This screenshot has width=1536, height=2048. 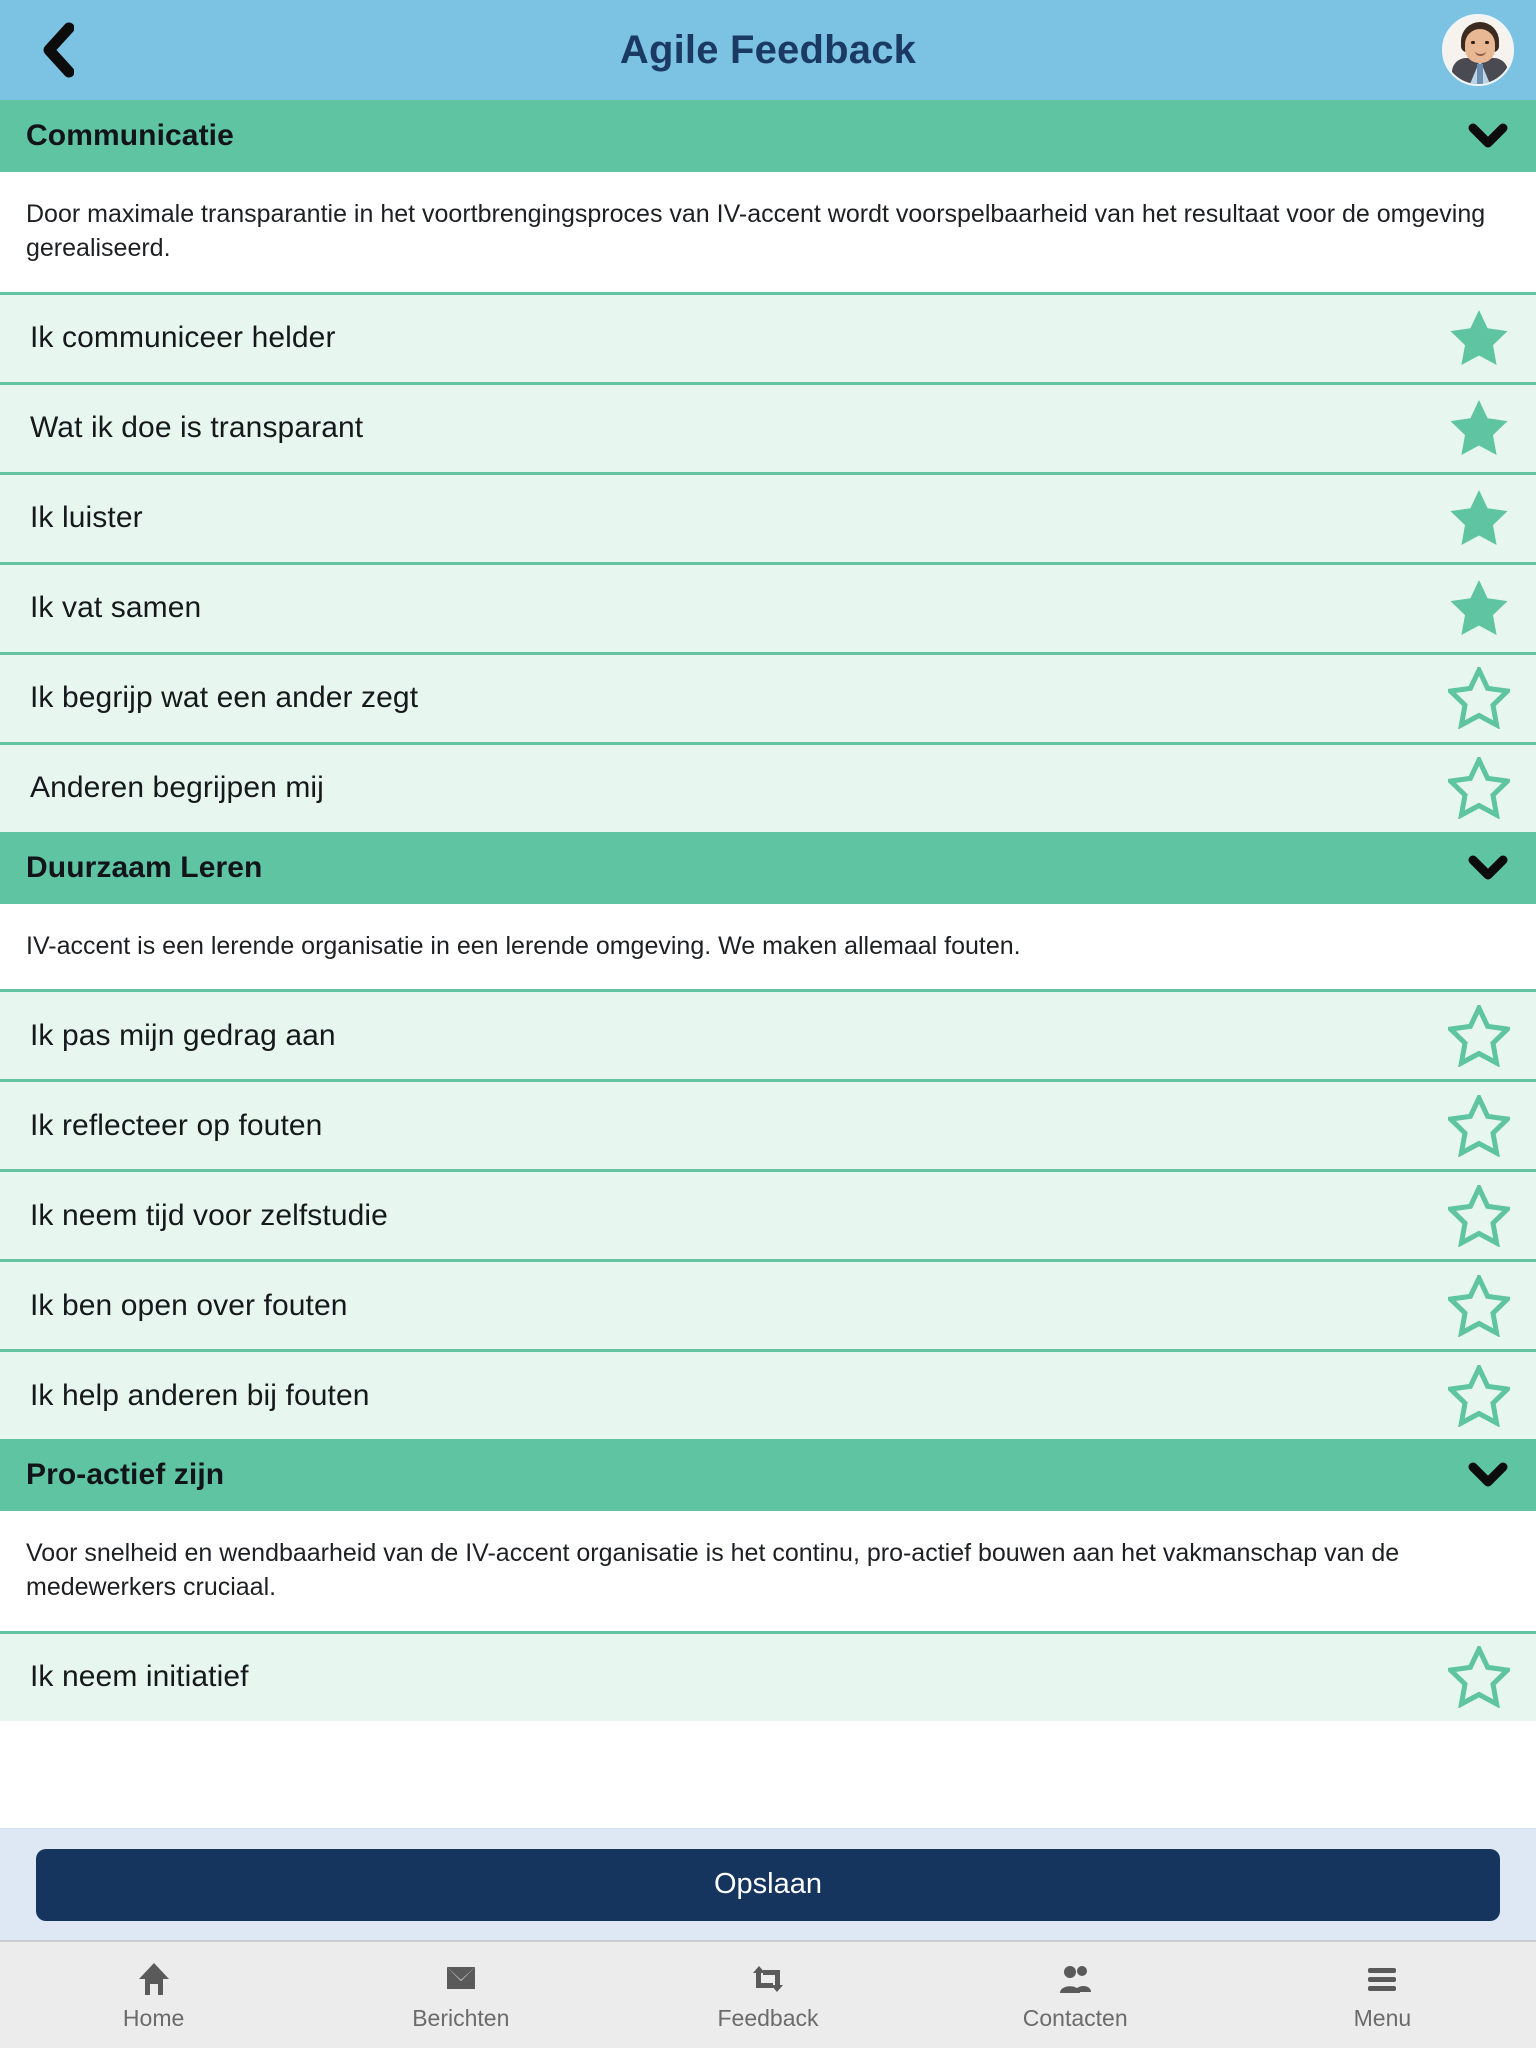 I want to click on app-header: Agile Feedback, so click(x=768, y=50).